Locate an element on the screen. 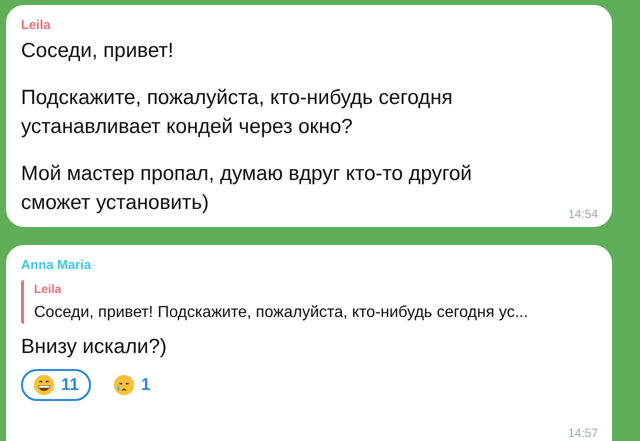 The image size is (640, 441). sender-name: Anna Maria is located at coordinates (56, 264).